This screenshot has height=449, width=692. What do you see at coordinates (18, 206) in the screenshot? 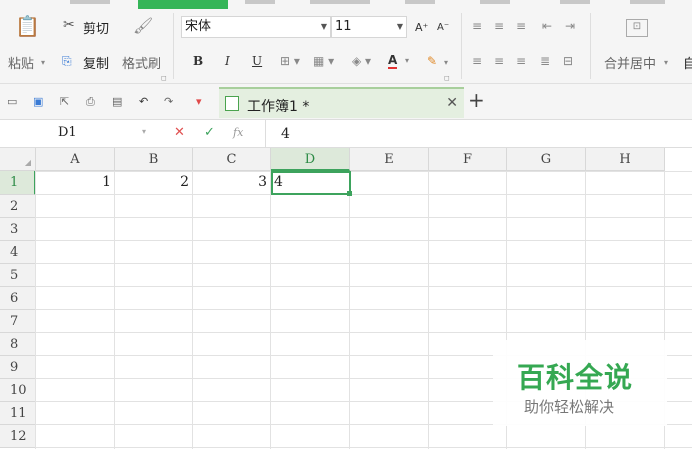
I see `row-header-2: 2` at bounding box center [18, 206].